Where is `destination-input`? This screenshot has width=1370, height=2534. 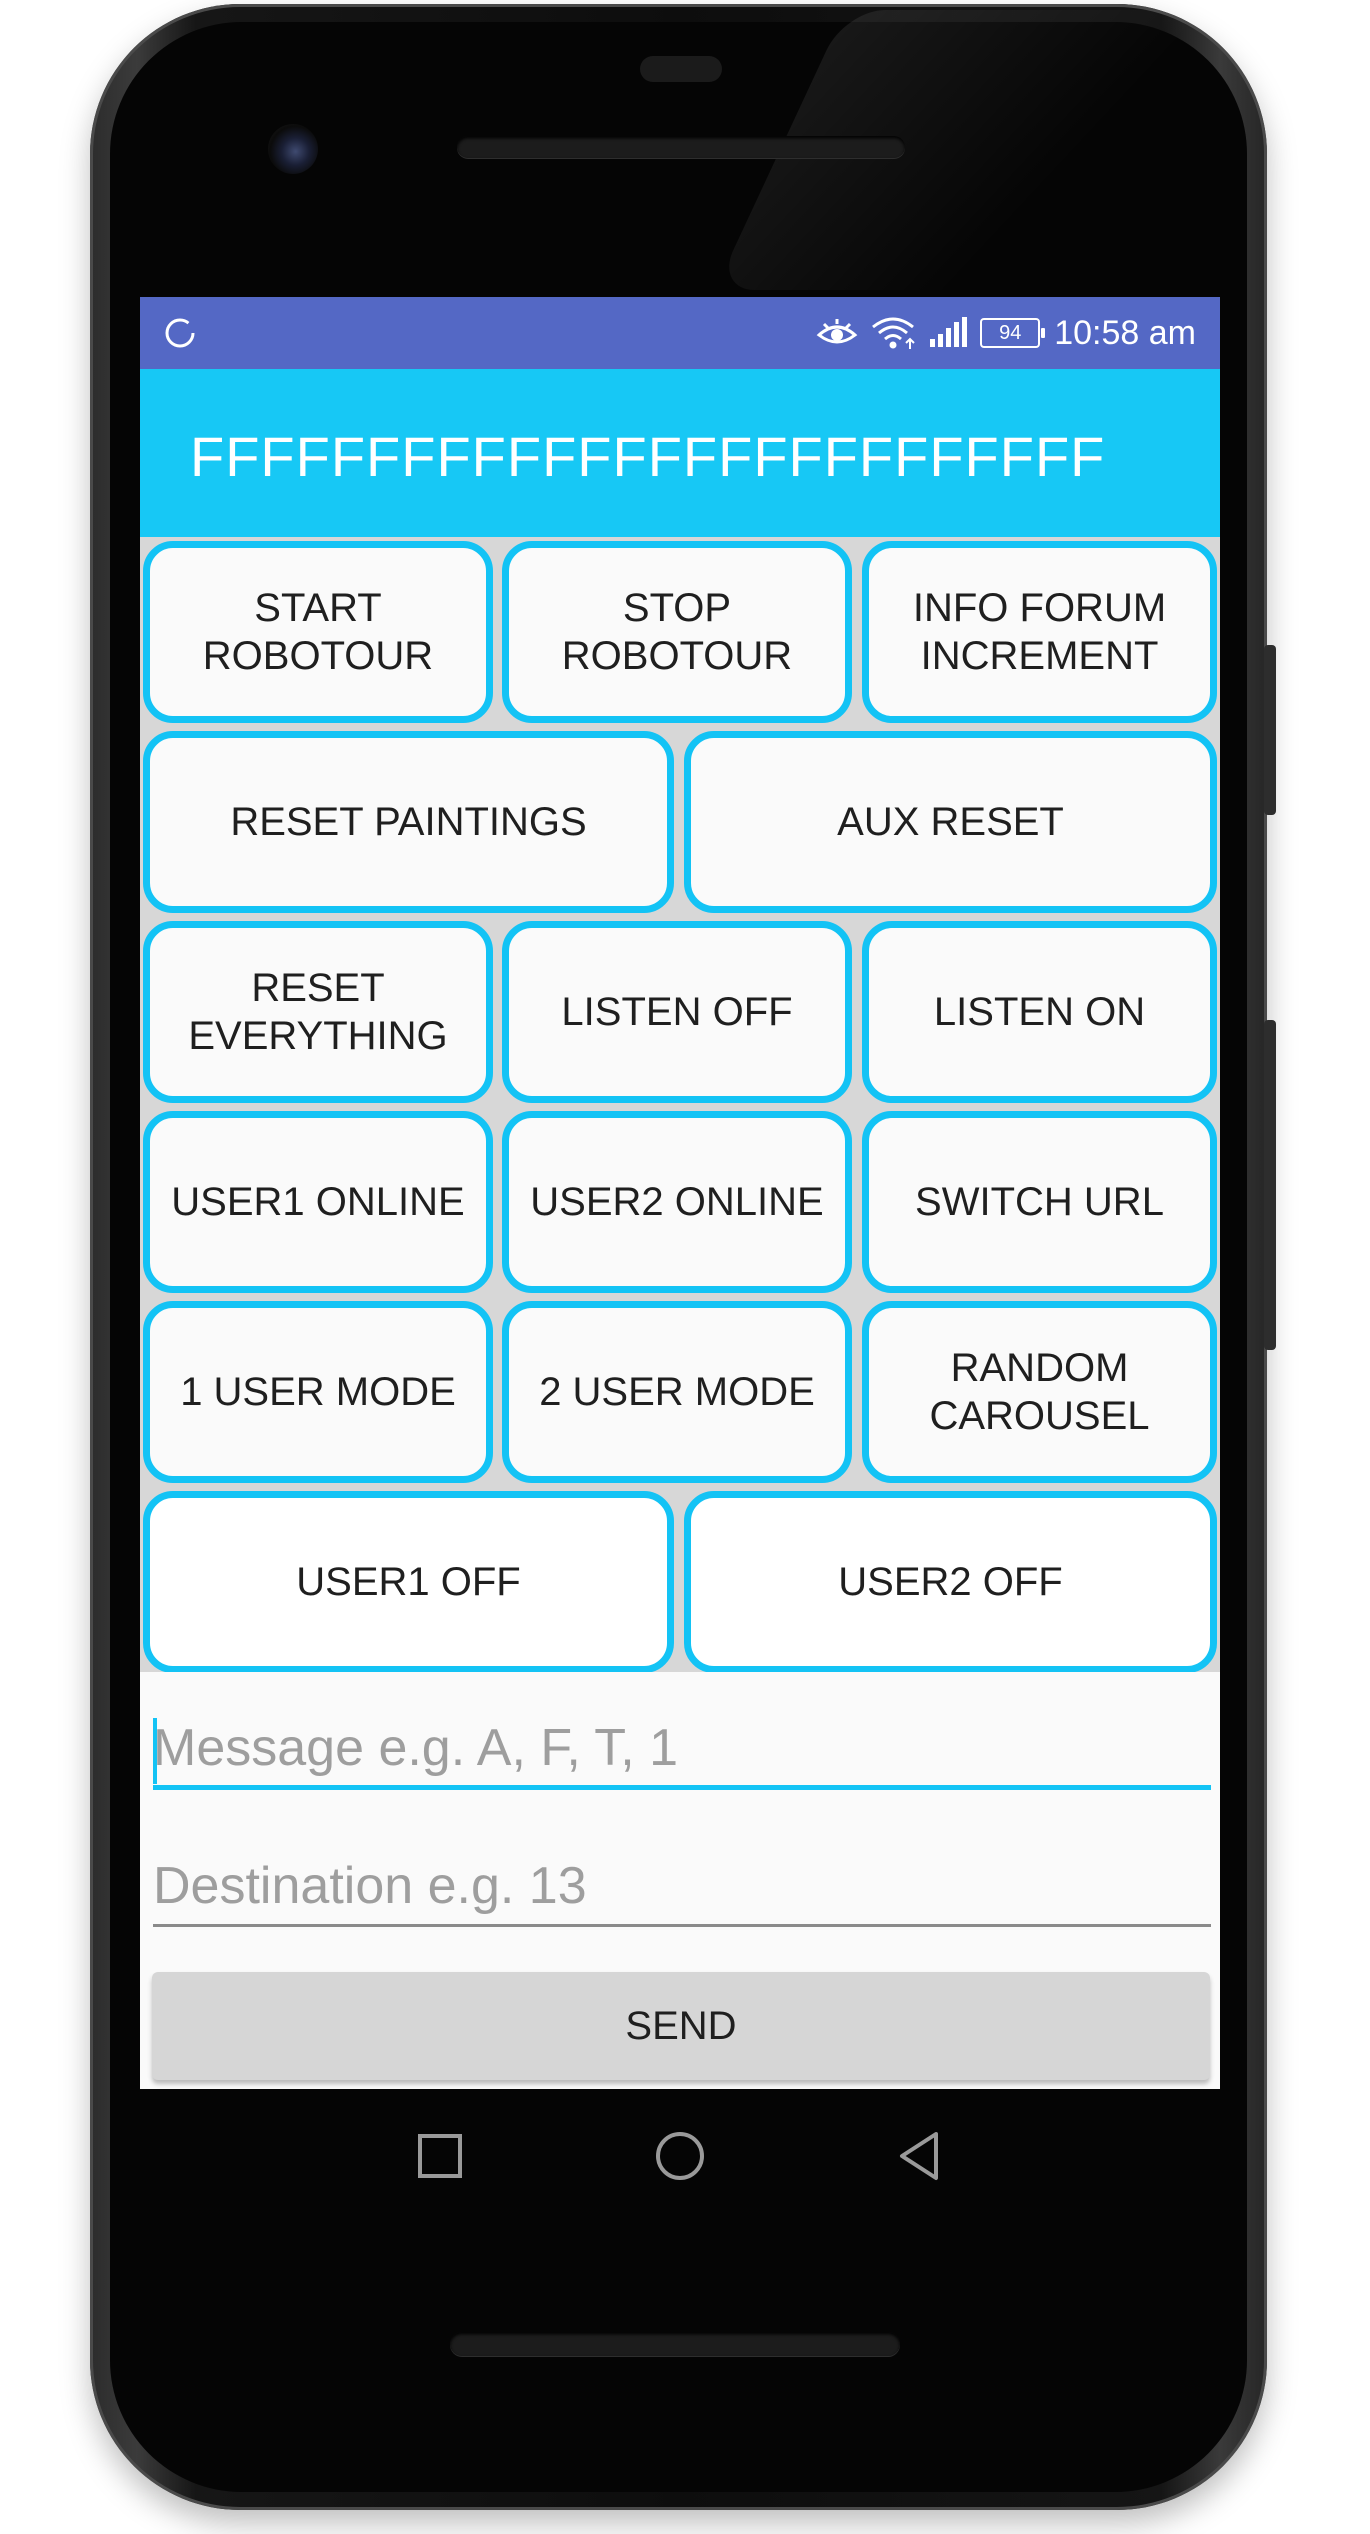 destination-input is located at coordinates (682, 1887).